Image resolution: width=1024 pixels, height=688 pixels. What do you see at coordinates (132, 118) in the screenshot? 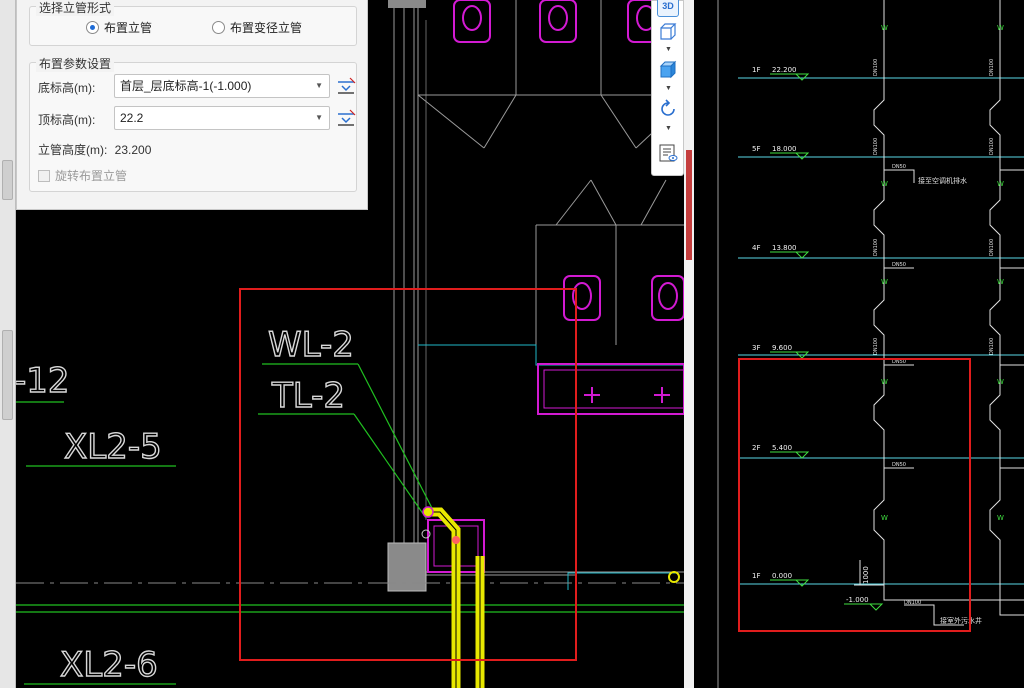
I see `top-elevation-value: 22.2` at bounding box center [132, 118].